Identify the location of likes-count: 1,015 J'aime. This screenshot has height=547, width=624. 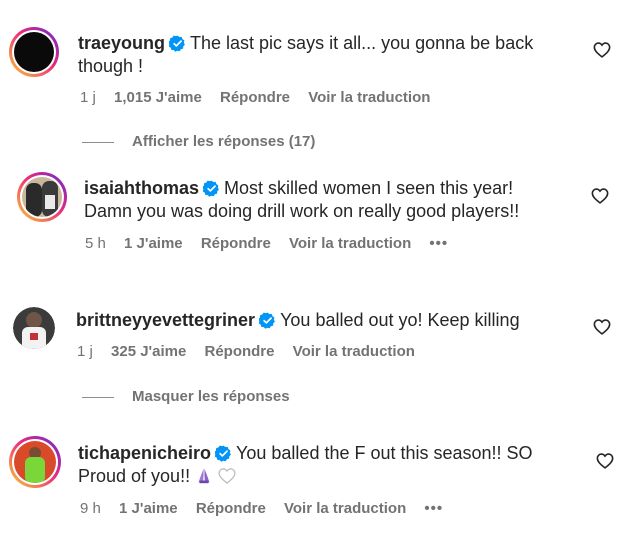
(158, 97).